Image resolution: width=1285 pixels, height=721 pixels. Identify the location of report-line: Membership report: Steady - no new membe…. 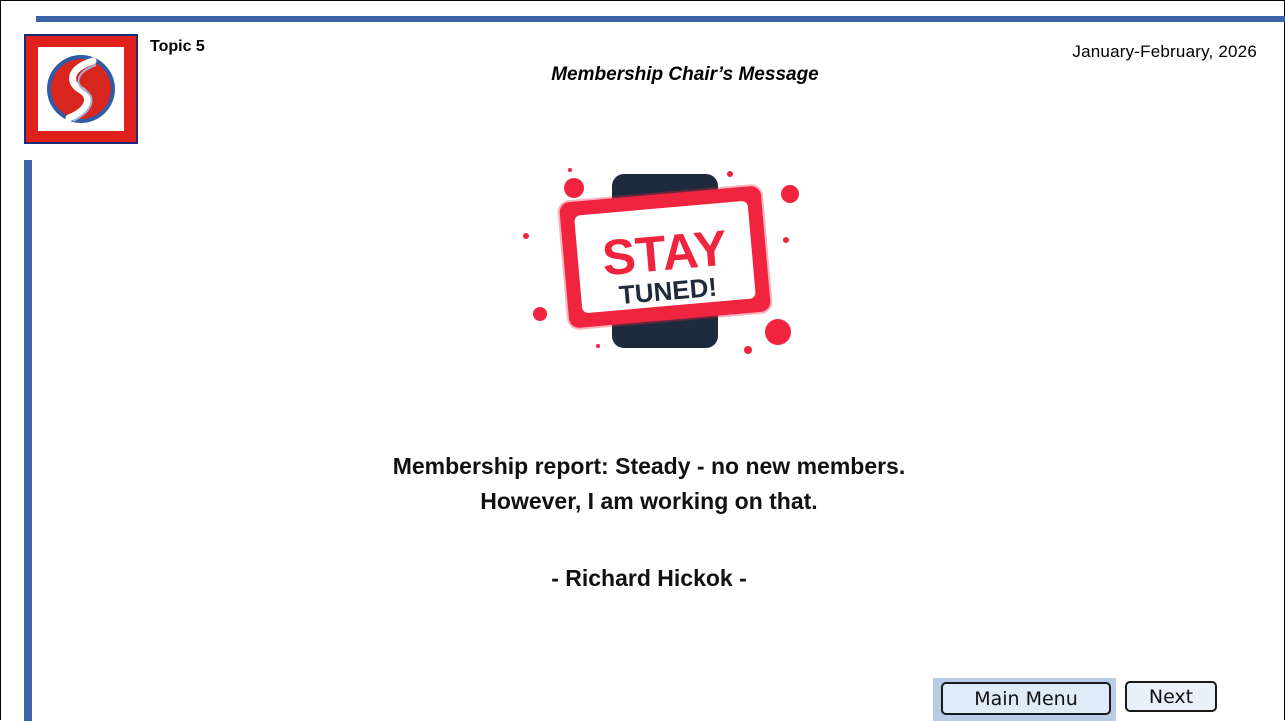
(649, 466).